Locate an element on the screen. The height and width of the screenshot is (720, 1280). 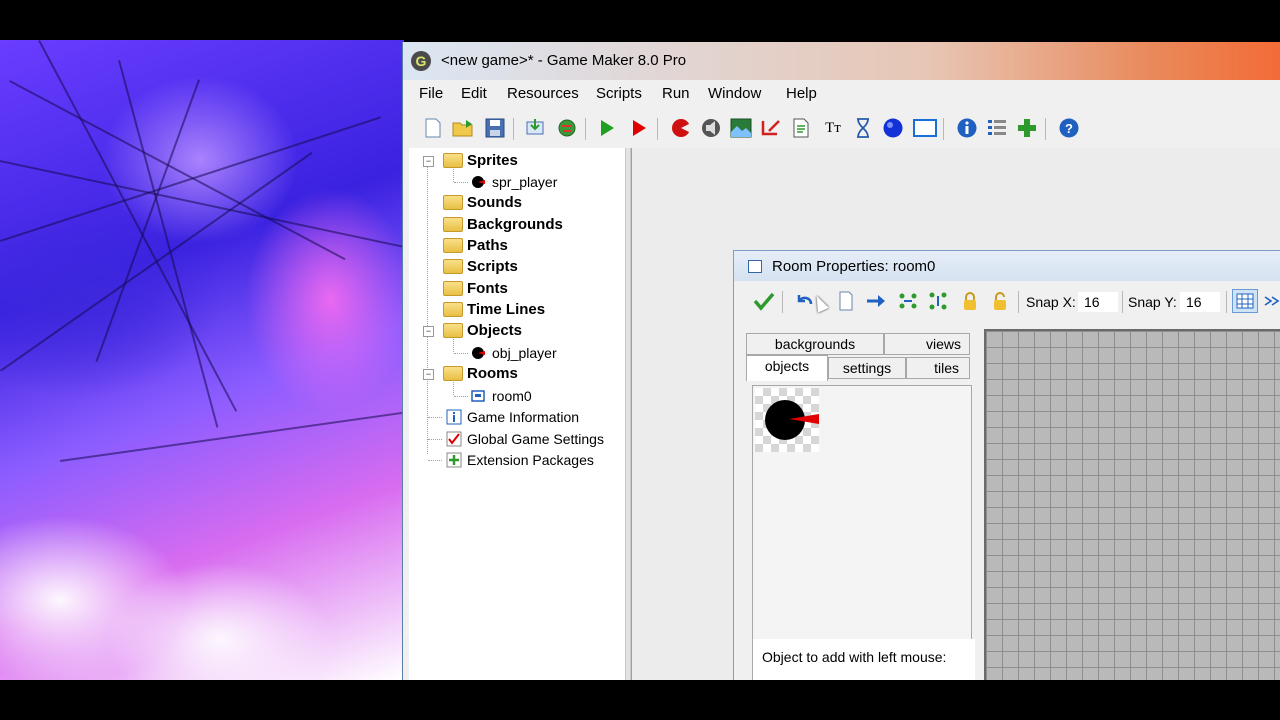
letterbox-bottom is located at coordinates (640, 700).